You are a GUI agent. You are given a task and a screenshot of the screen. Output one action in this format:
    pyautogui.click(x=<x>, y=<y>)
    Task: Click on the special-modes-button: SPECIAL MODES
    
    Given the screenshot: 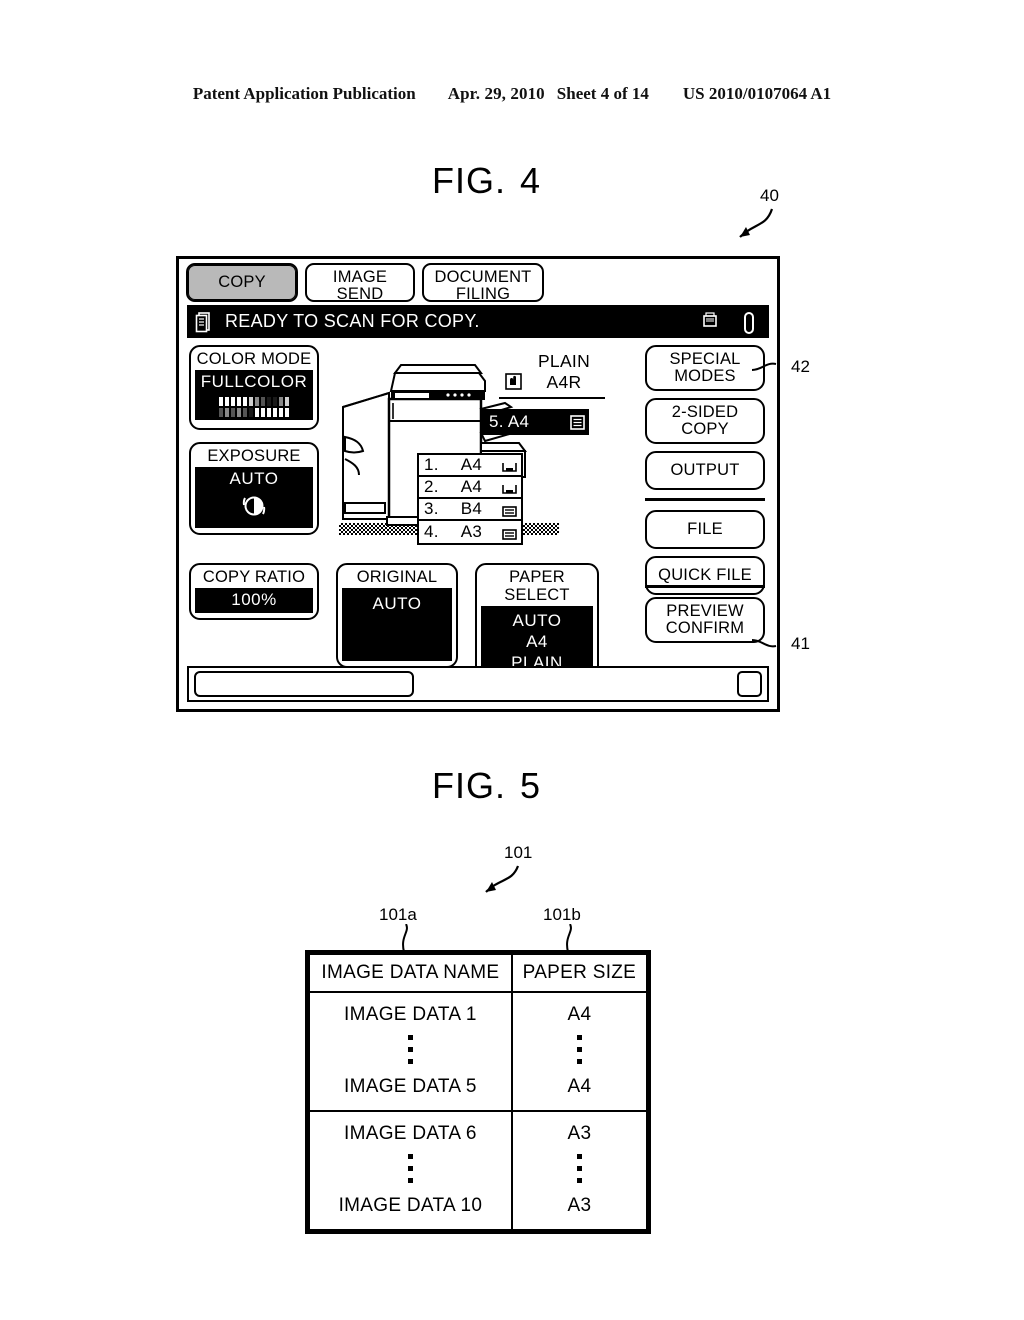 What is the action you would take?
    pyautogui.click(x=705, y=368)
    